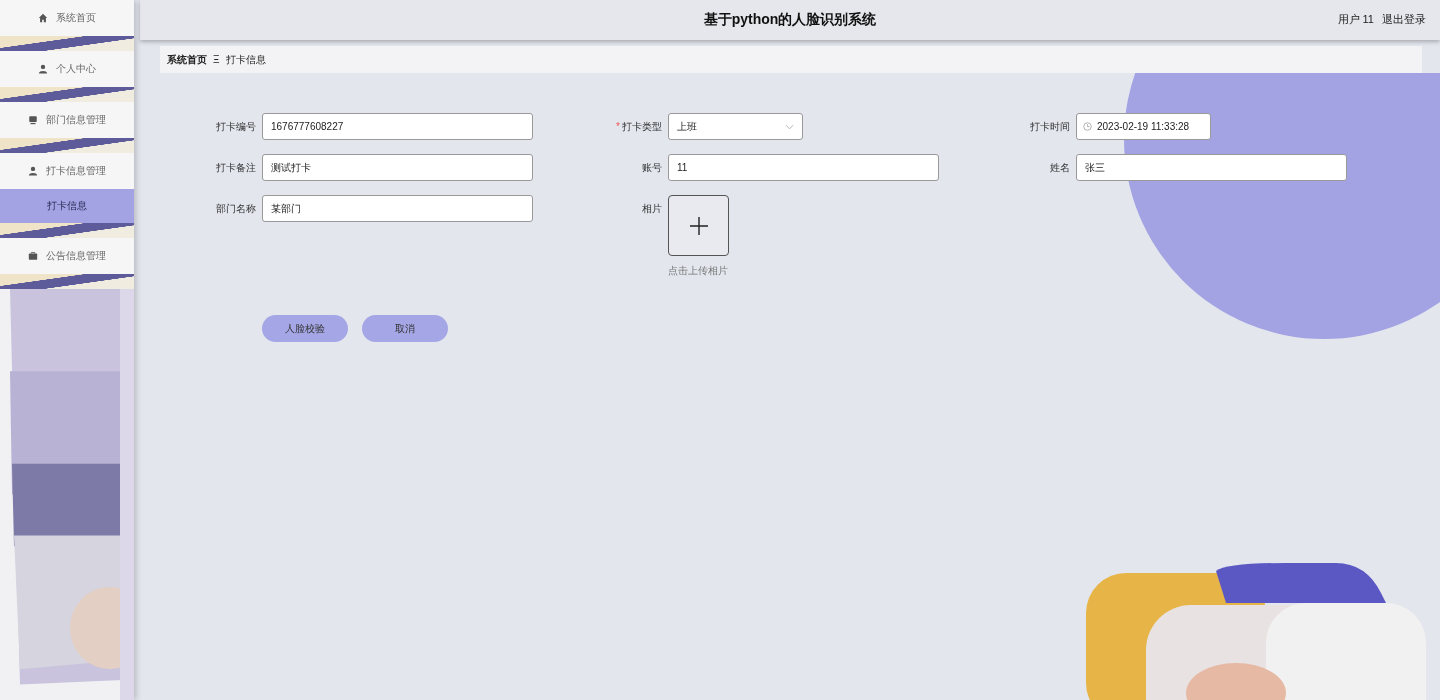 The image size is (1440, 700). I want to click on field-label: 打卡时间, so click(1050, 126).